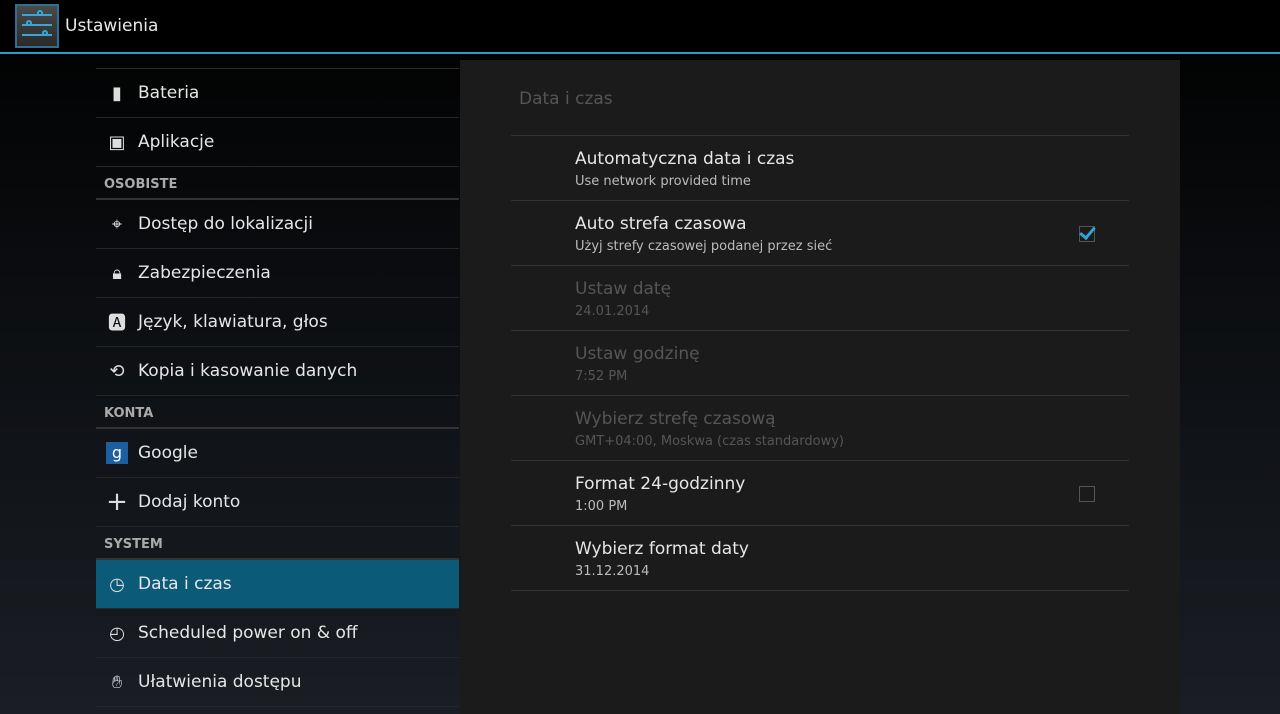 Image resolution: width=1280 pixels, height=714 pixels. What do you see at coordinates (566, 99) in the screenshot?
I see `panel-title: Data i czas` at bounding box center [566, 99].